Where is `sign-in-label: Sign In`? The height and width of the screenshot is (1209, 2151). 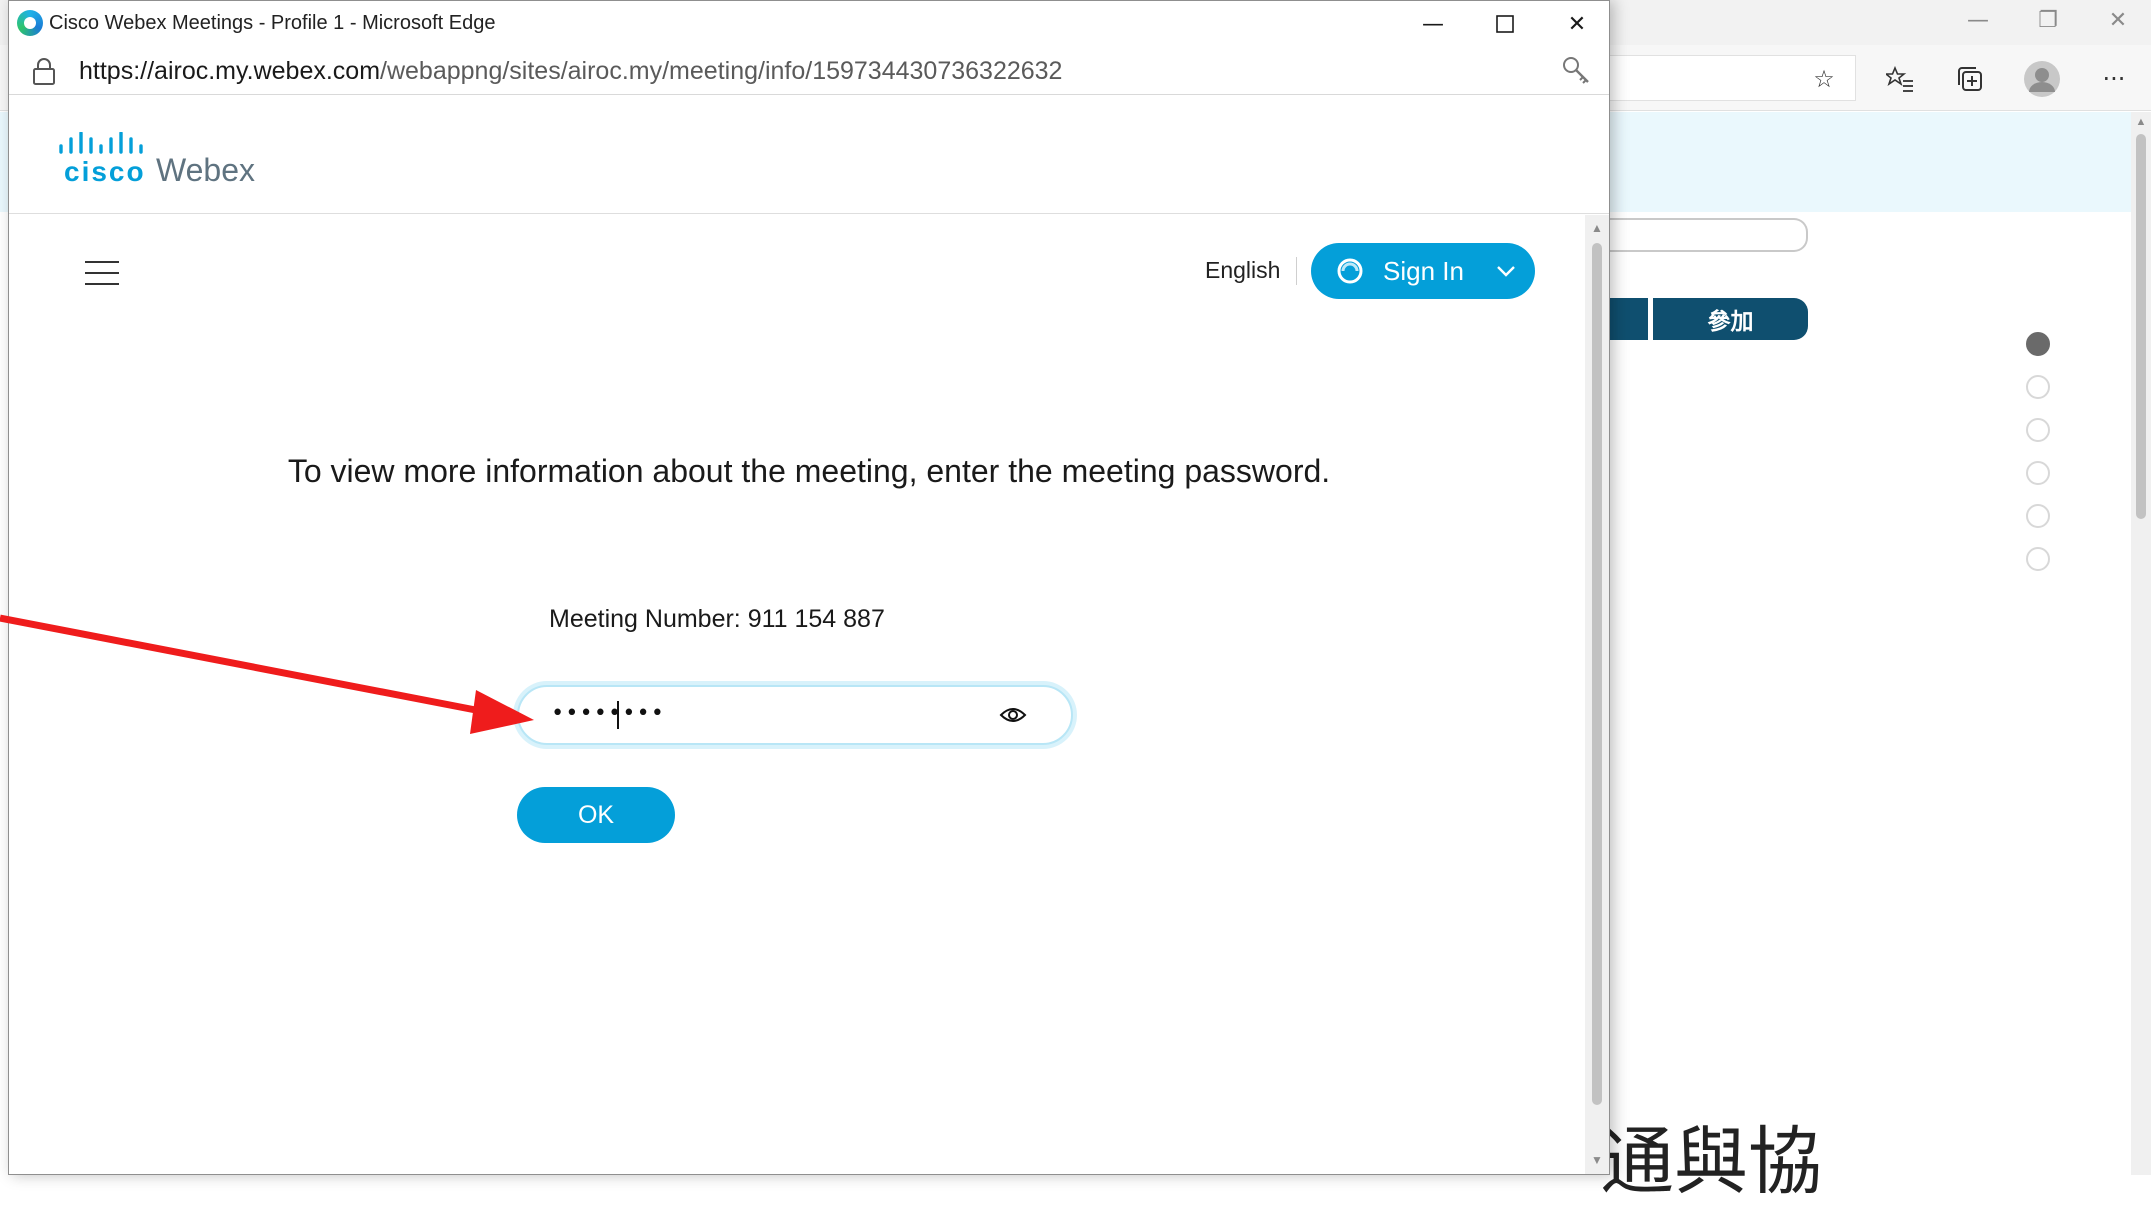
sign-in-label: Sign In is located at coordinates (1423, 271).